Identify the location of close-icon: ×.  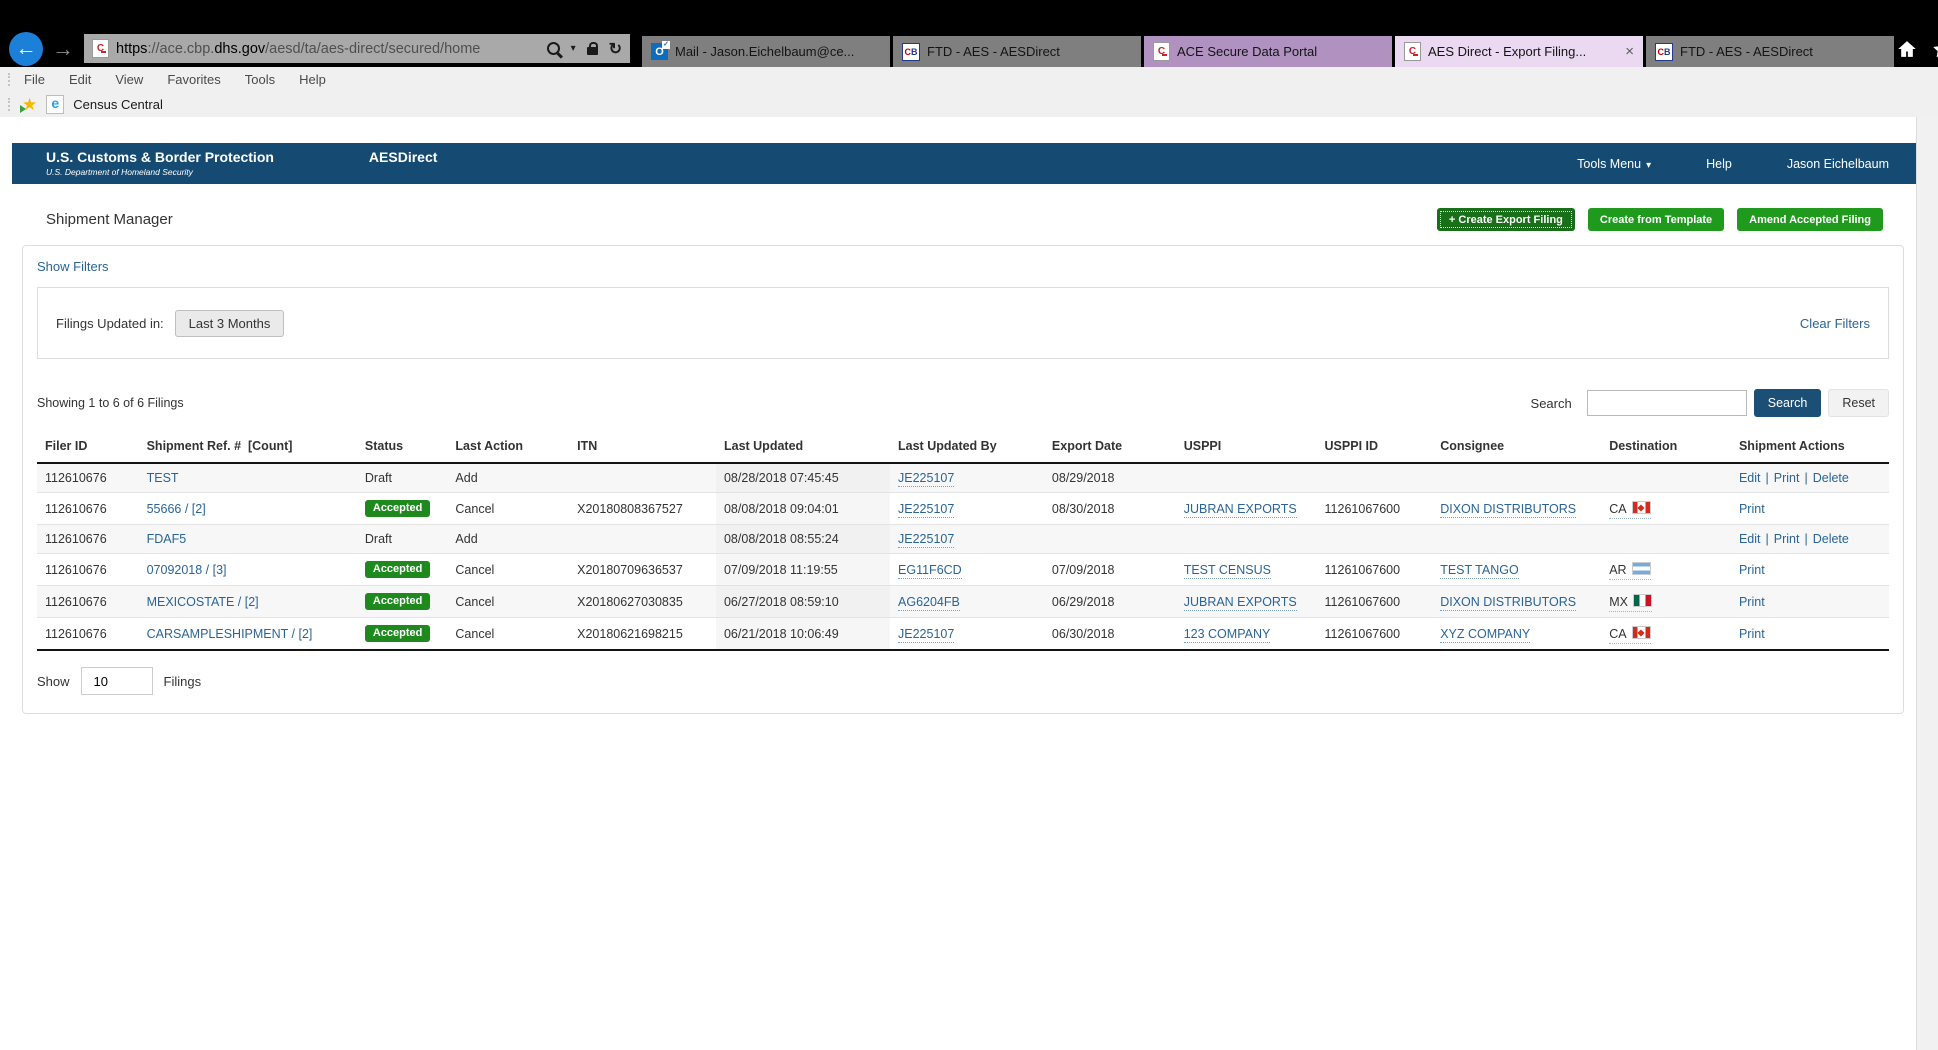
(1629, 51).